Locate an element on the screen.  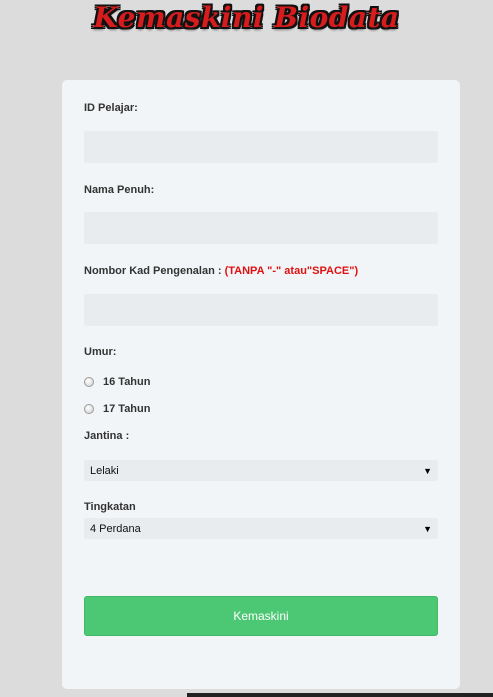
age-option-17: 17 Tahun is located at coordinates (117, 409).